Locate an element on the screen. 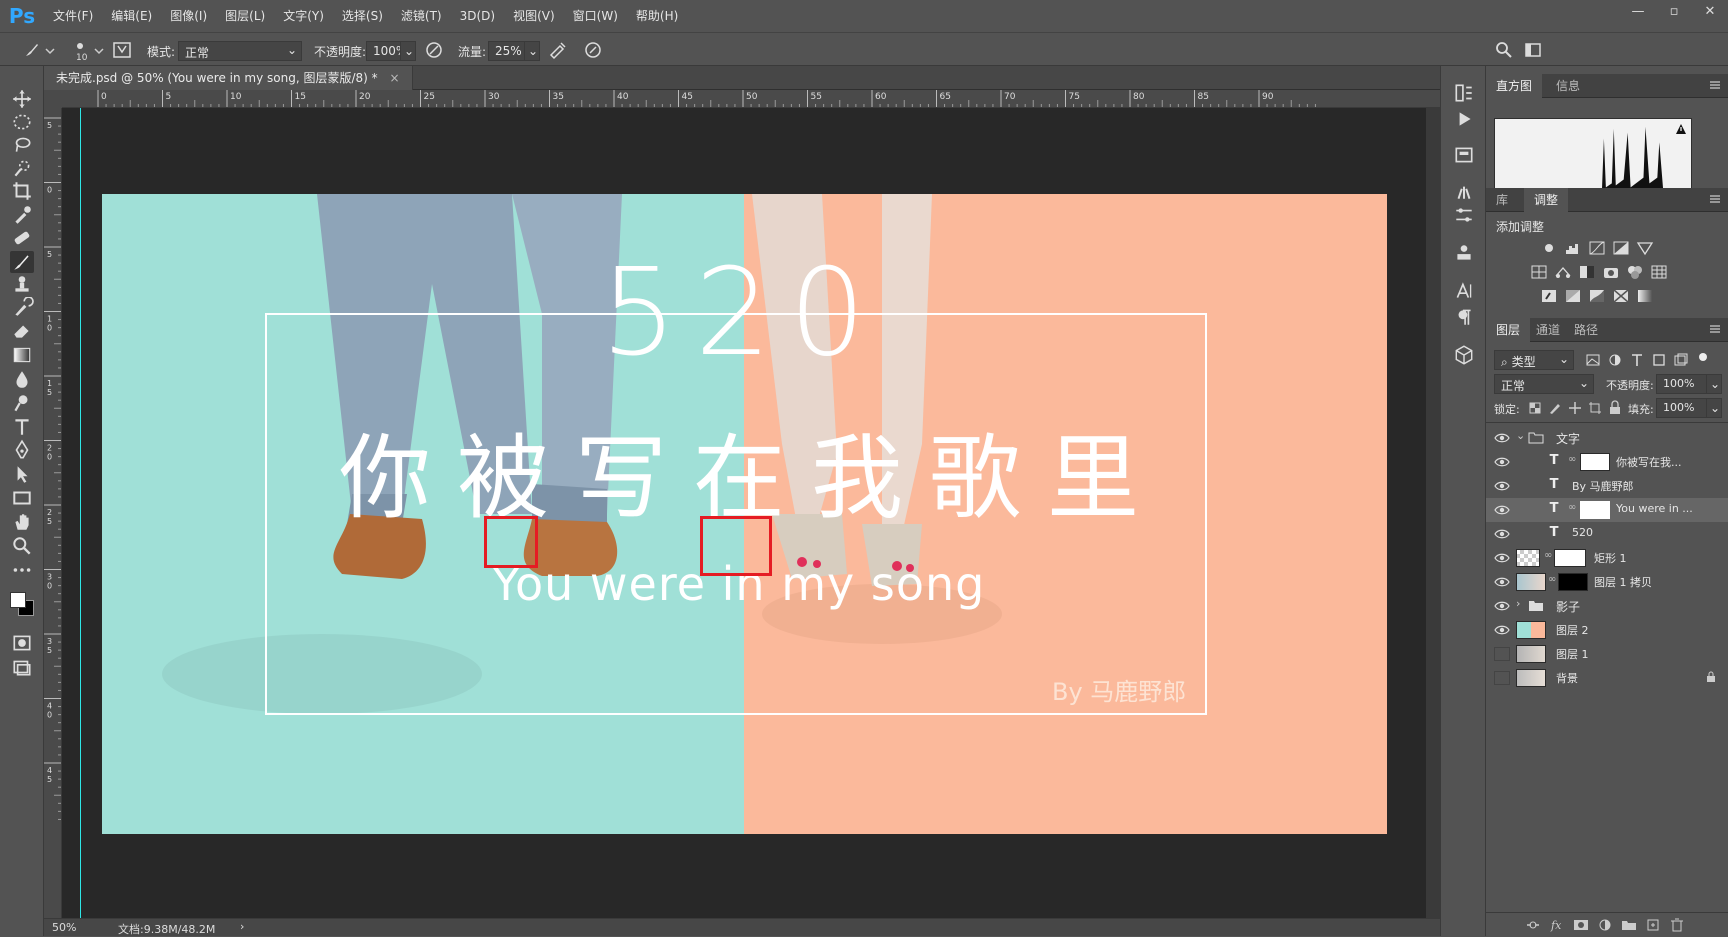 The width and height of the screenshot is (1728, 937). layer-row: 图层 1 is located at coordinates (1607, 654).